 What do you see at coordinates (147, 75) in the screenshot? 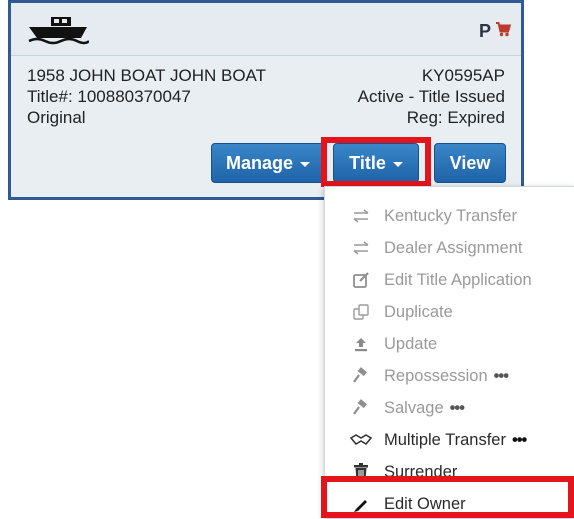
I see `vehicle-description: 1958 JOHN BOAT JOHN BOAT` at bounding box center [147, 75].